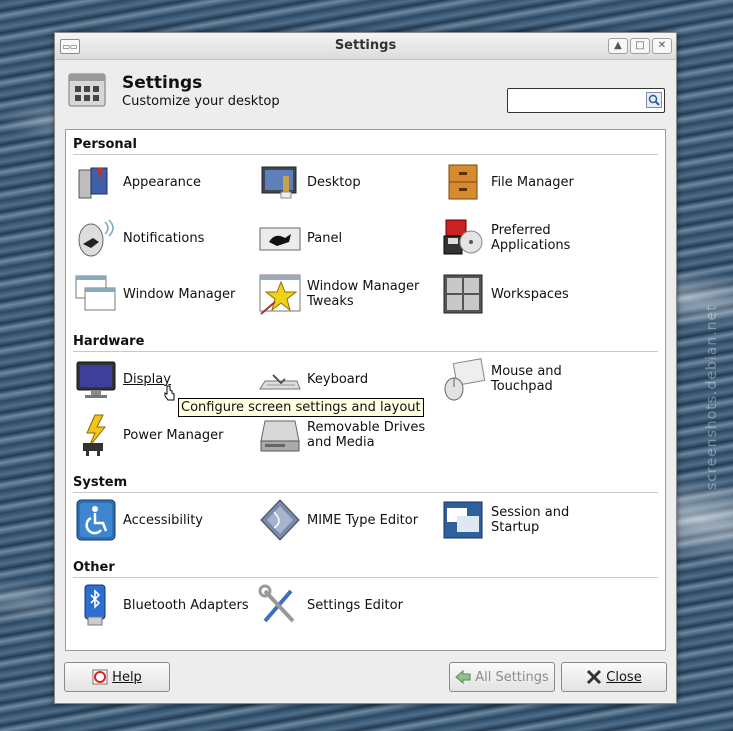 This screenshot has width=733, height=731. I want to click on lifebuoy-icon, so click(100, 677).